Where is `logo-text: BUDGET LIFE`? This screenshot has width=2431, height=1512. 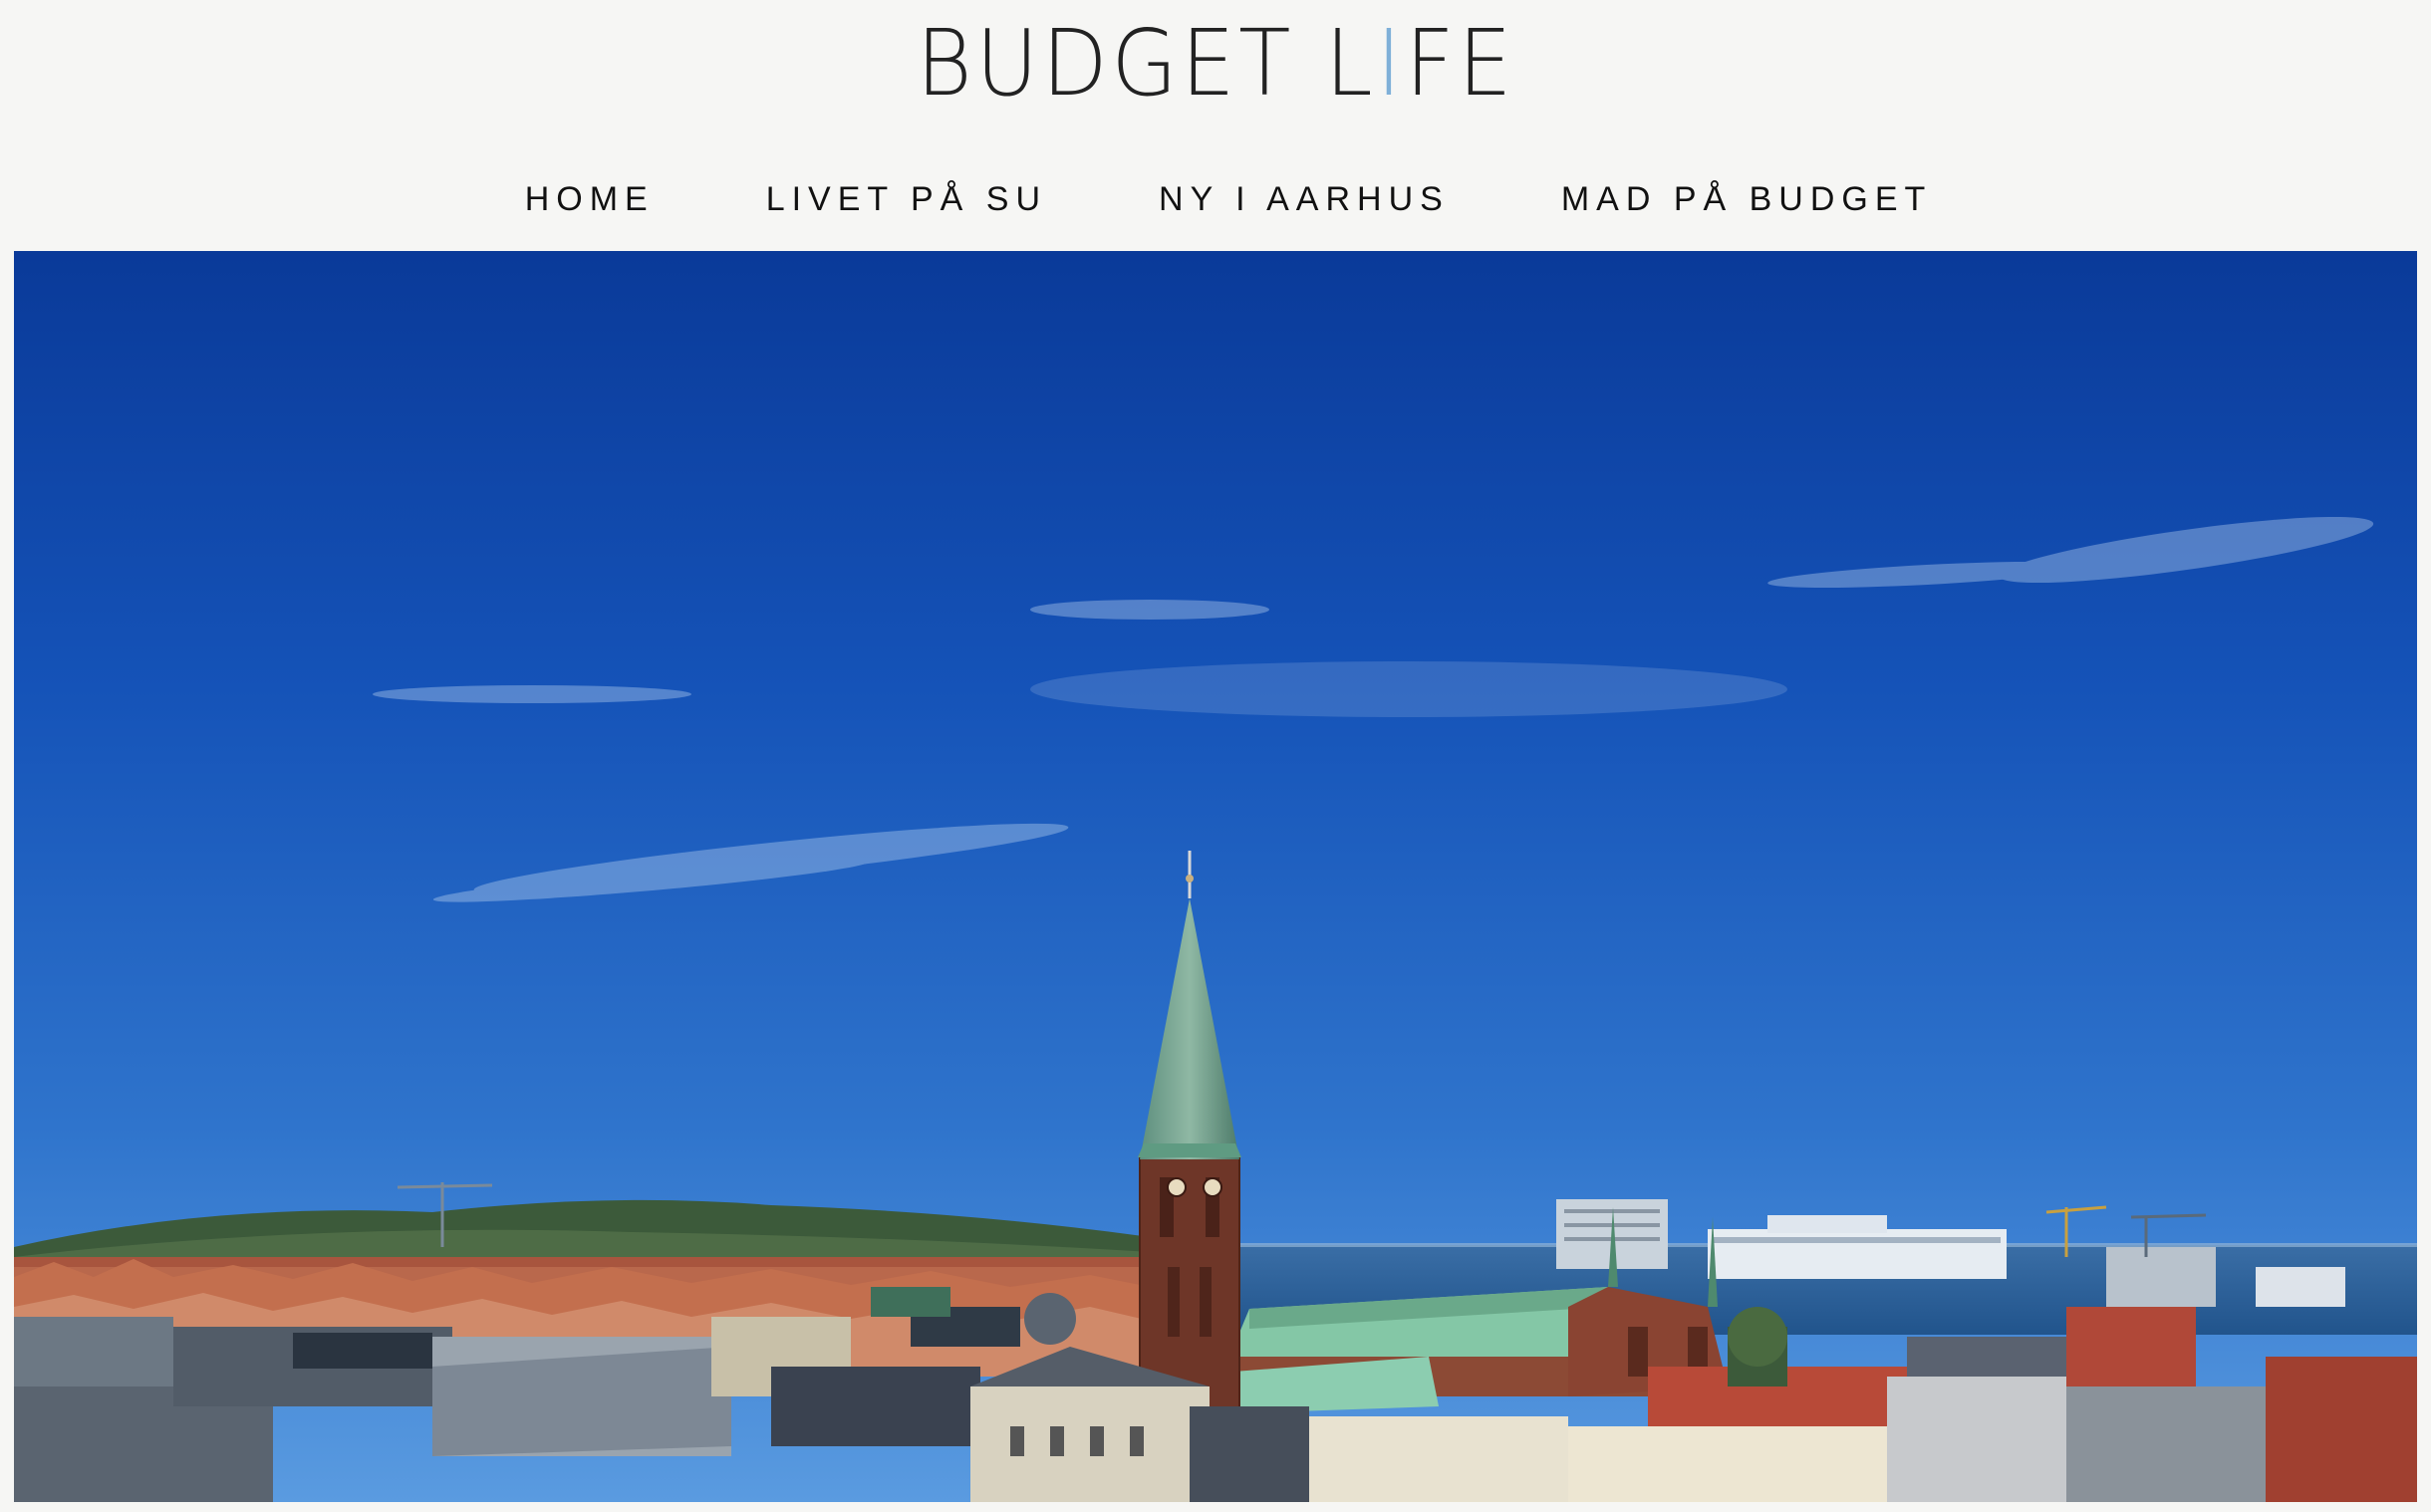 logo-text: BUDGET LIFE is located at coordinates (1215, 64).